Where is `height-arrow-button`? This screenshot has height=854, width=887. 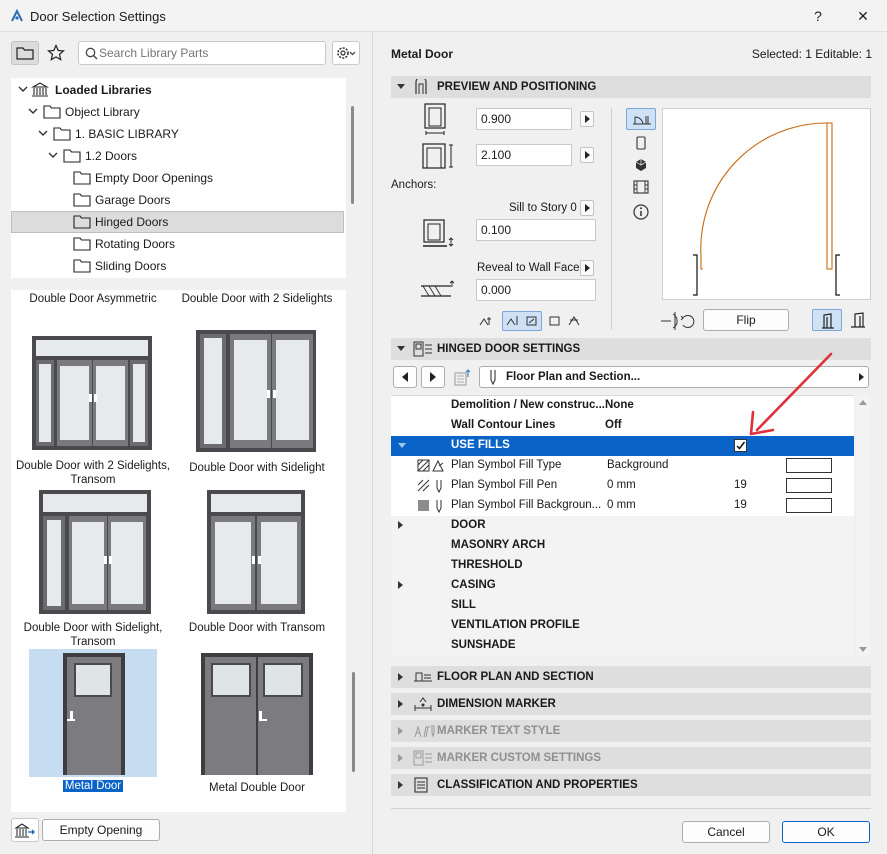 height-arrow-button is located at coordinates (587, 155).